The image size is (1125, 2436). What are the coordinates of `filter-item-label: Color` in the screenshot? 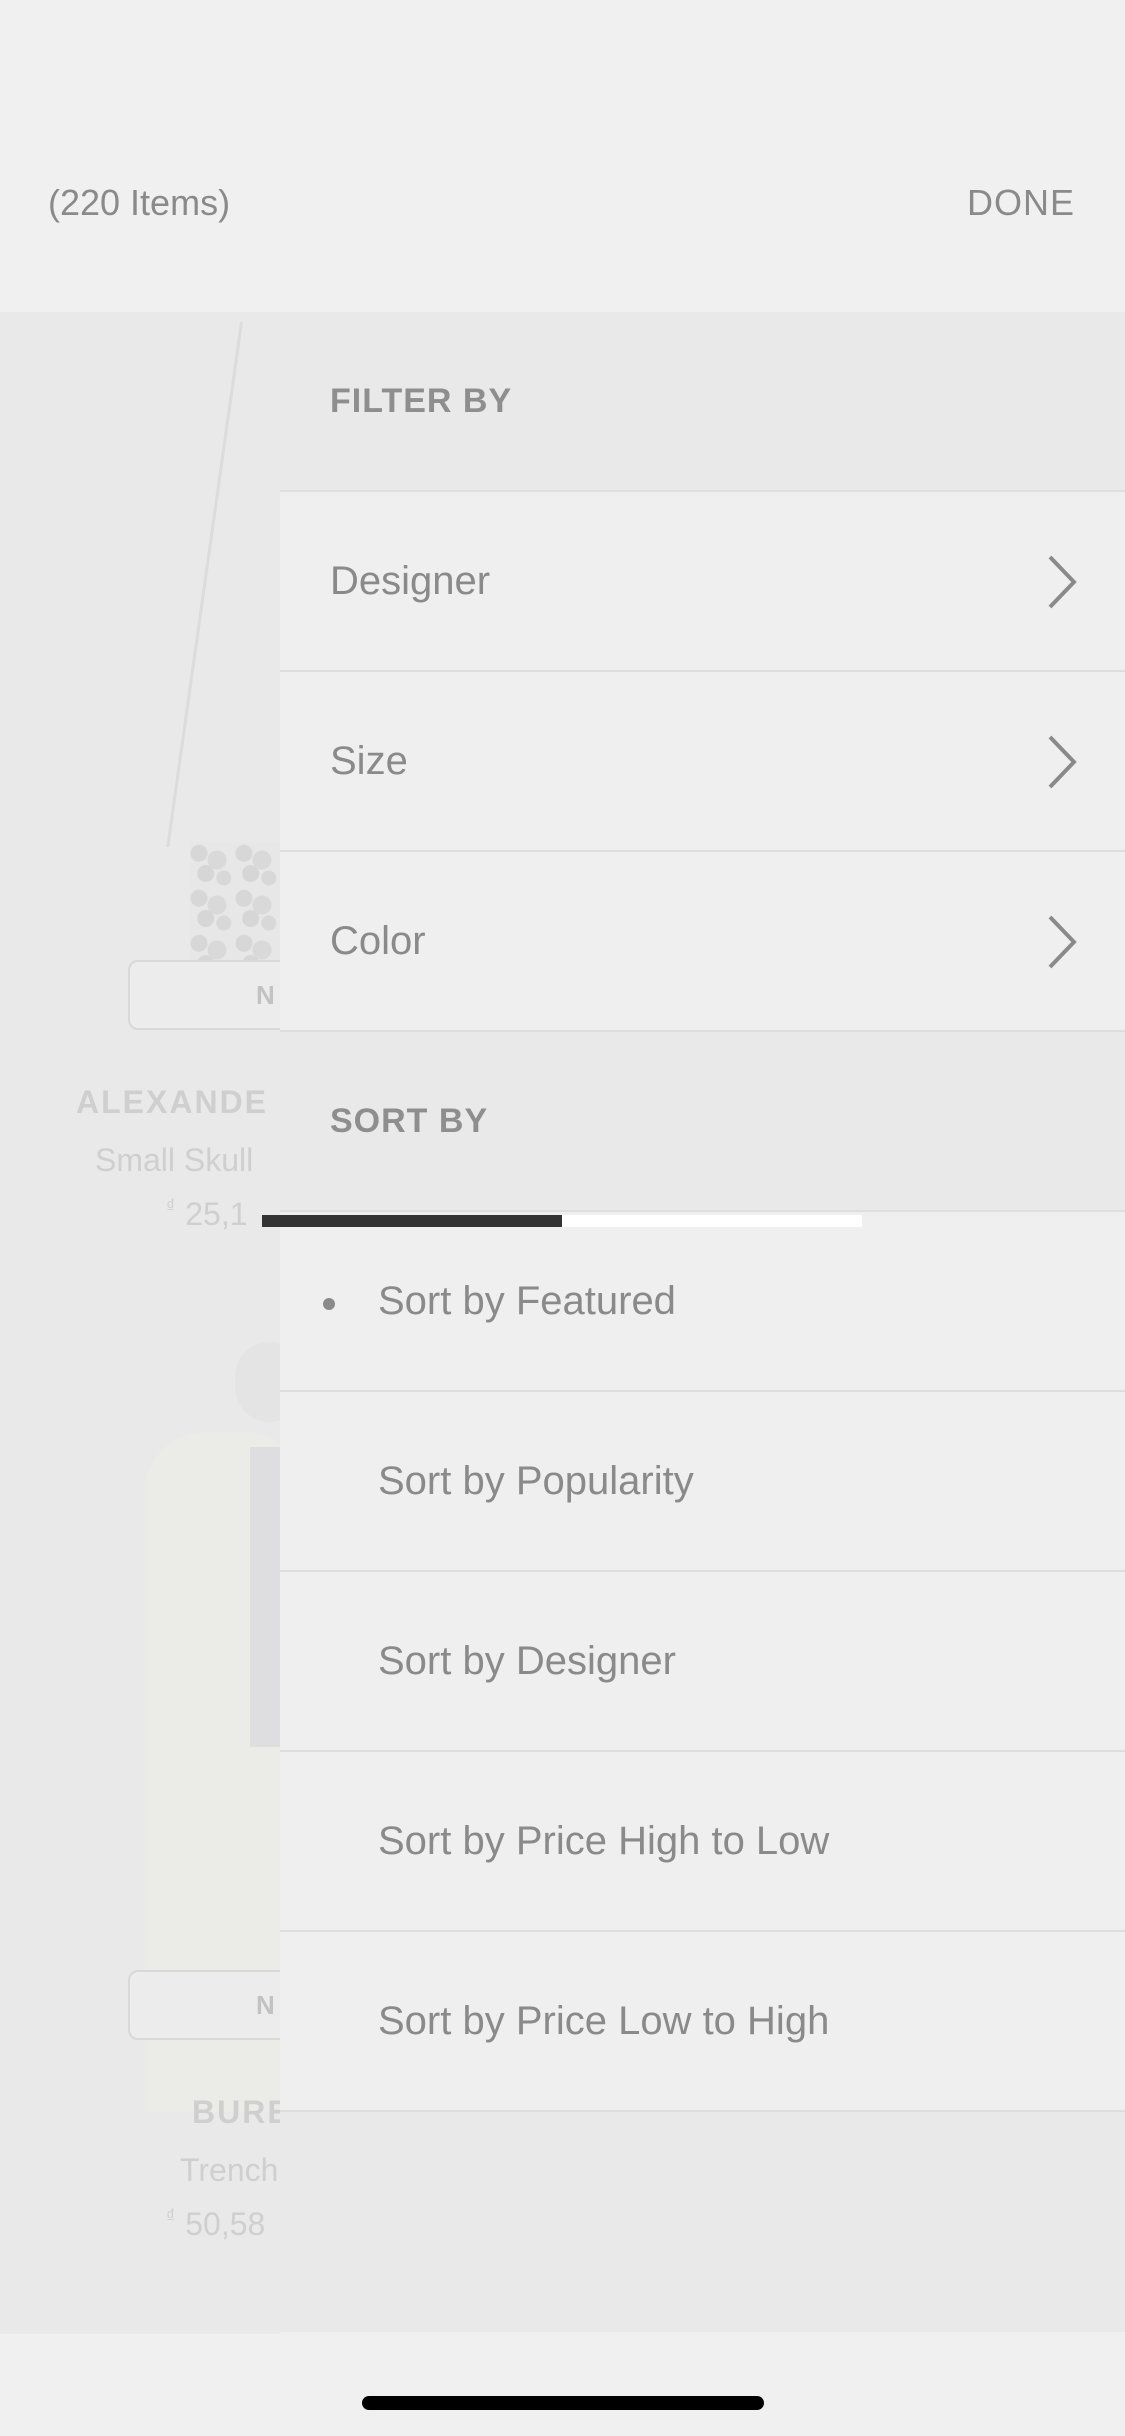 It's located at (378, 940).